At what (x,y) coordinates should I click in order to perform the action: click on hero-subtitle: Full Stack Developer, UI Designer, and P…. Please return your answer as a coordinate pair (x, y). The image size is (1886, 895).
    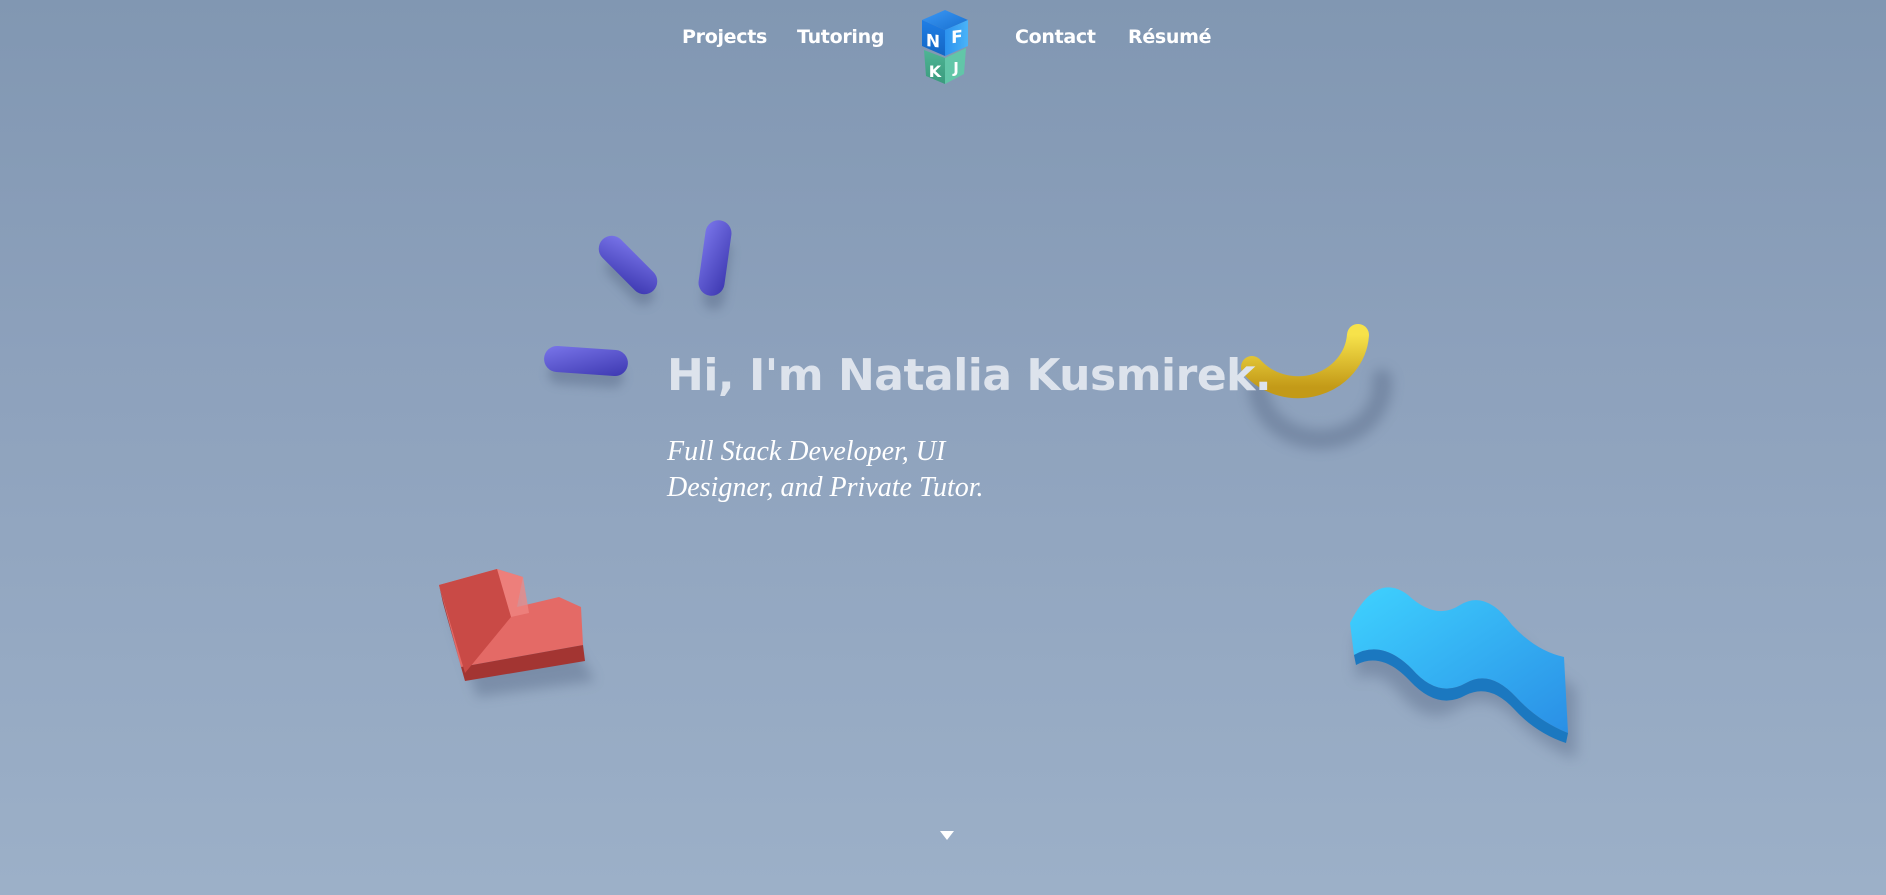
    Looking at the image, I should click on (825, 469).